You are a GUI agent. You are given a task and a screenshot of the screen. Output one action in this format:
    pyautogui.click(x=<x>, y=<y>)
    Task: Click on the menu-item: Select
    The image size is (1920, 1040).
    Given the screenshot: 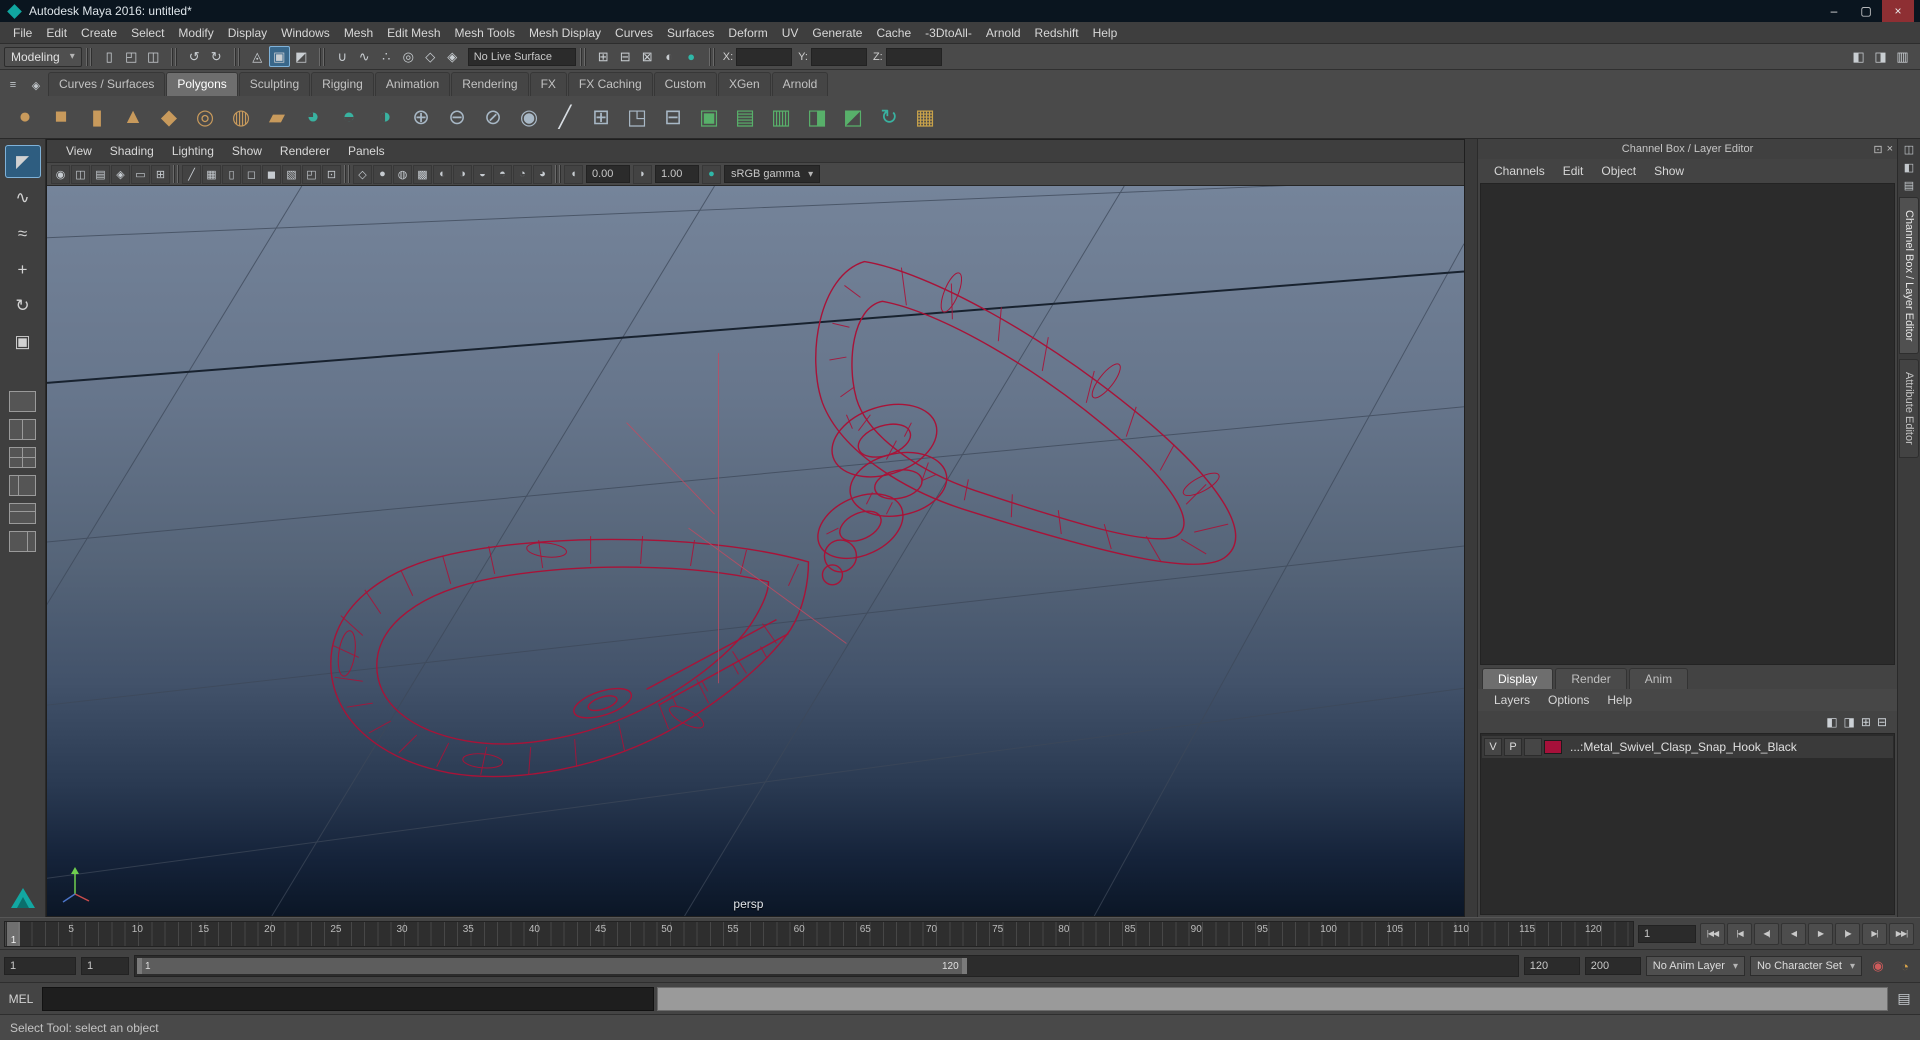 What is the action you would take?
    pyautogui.click(x=147, y=33)
    